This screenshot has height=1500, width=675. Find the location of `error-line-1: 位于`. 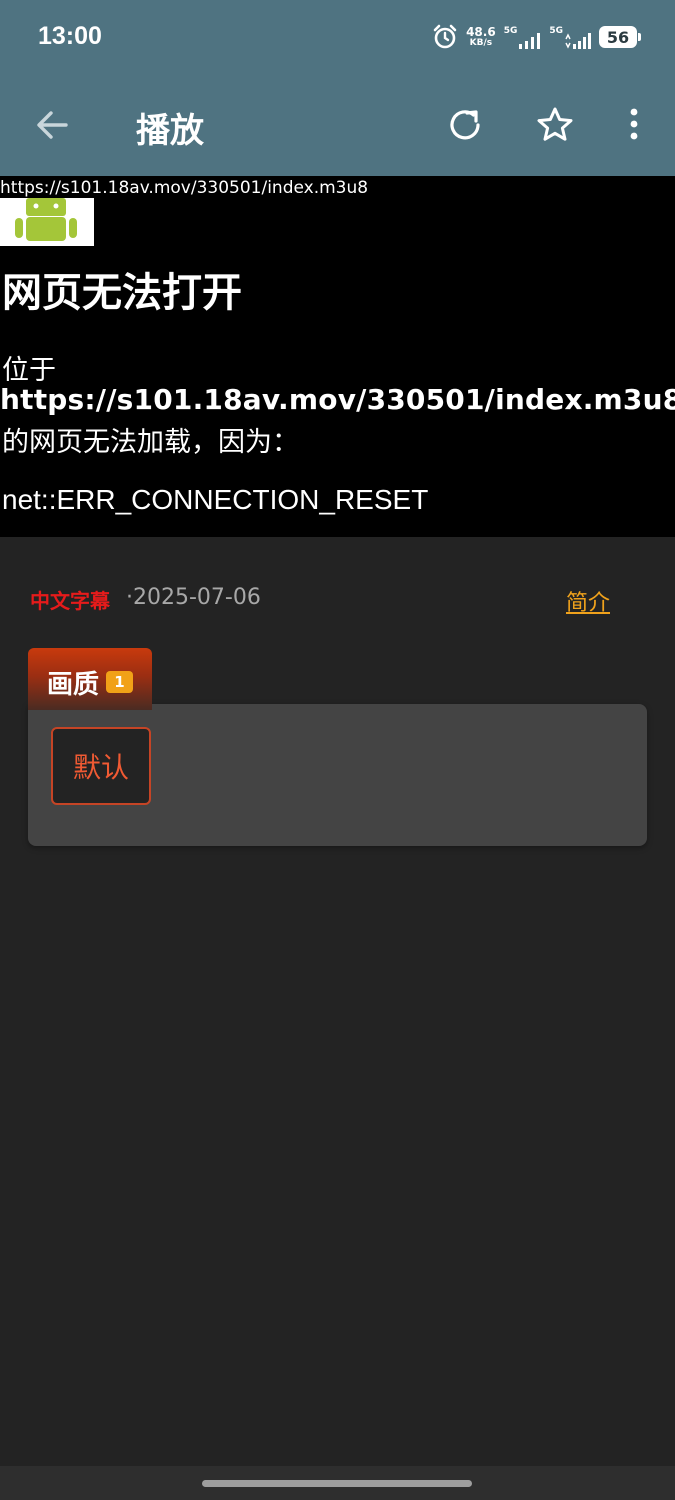

error-line-1: 位于 is located at coordinates (29, 370).